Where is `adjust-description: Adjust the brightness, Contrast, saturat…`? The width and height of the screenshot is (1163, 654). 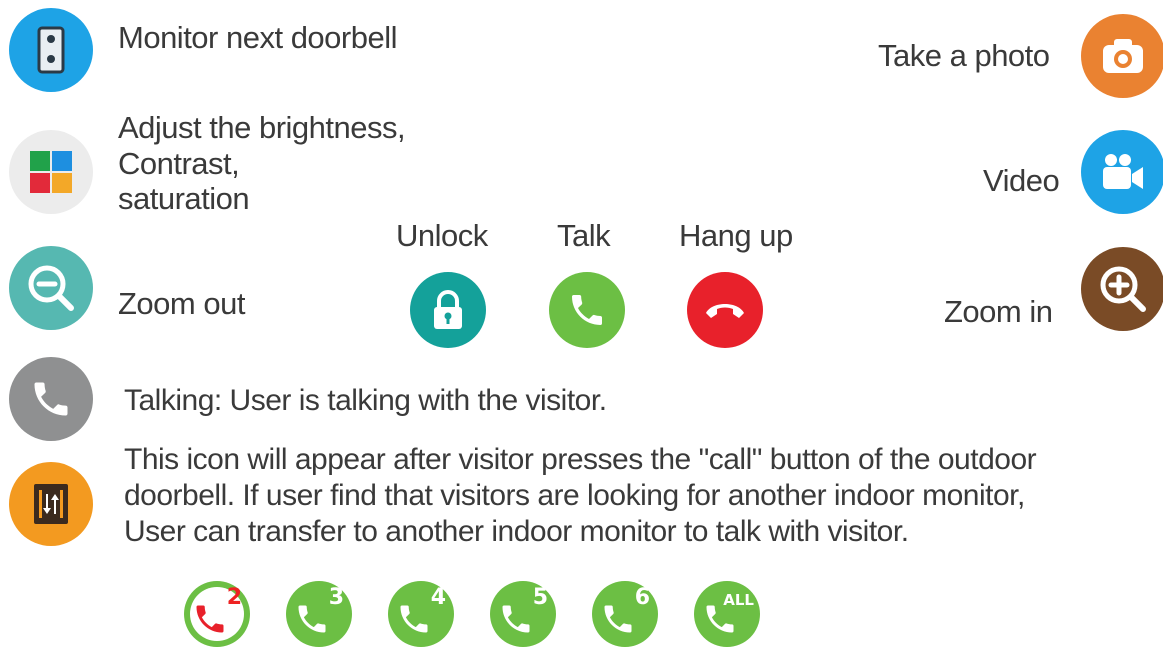
adjust-description: Adjust the brightness, Contrast, saturat… is located at coordinates (262, 163).